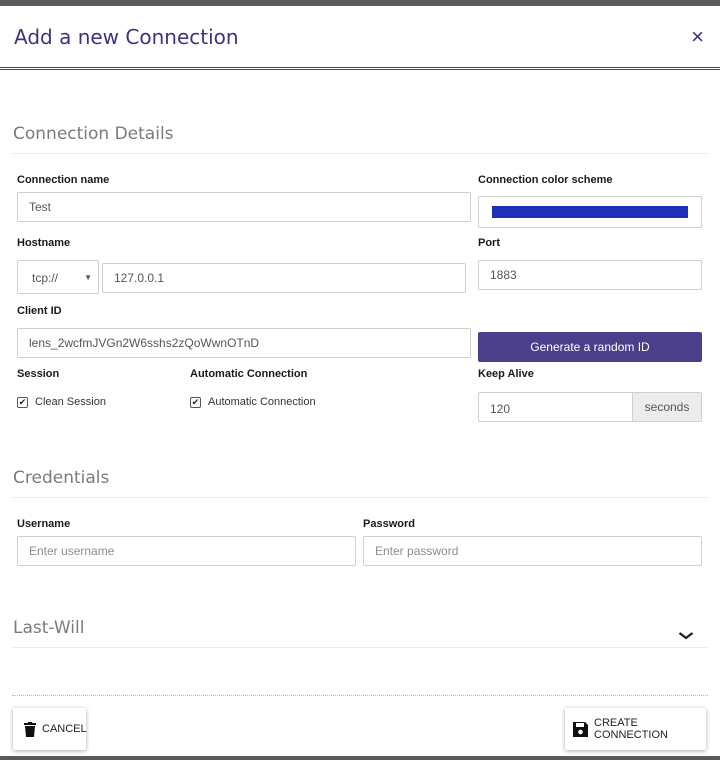 This screenshot has width=720, height=760. What do you see at coordinates (580, 729) in the screenshot?
I see `save-icon` at bounding box center [580, 729].